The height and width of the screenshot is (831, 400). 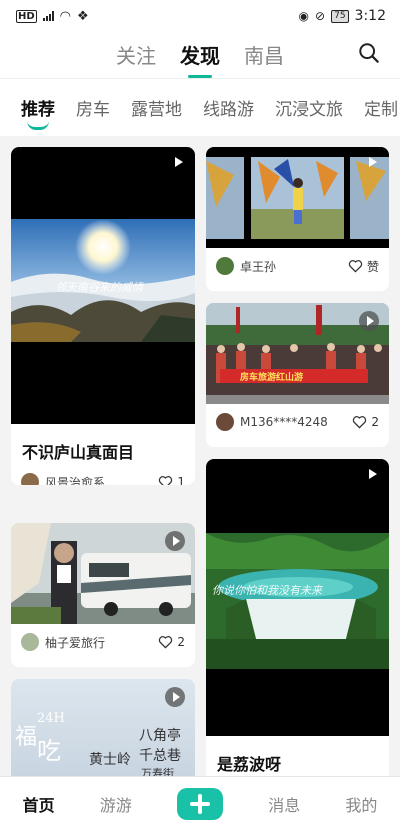 What do you see at coordinates (381, 107) in the screenshot?
I see `category-custom: 定制` at bounding box center [381, 107].